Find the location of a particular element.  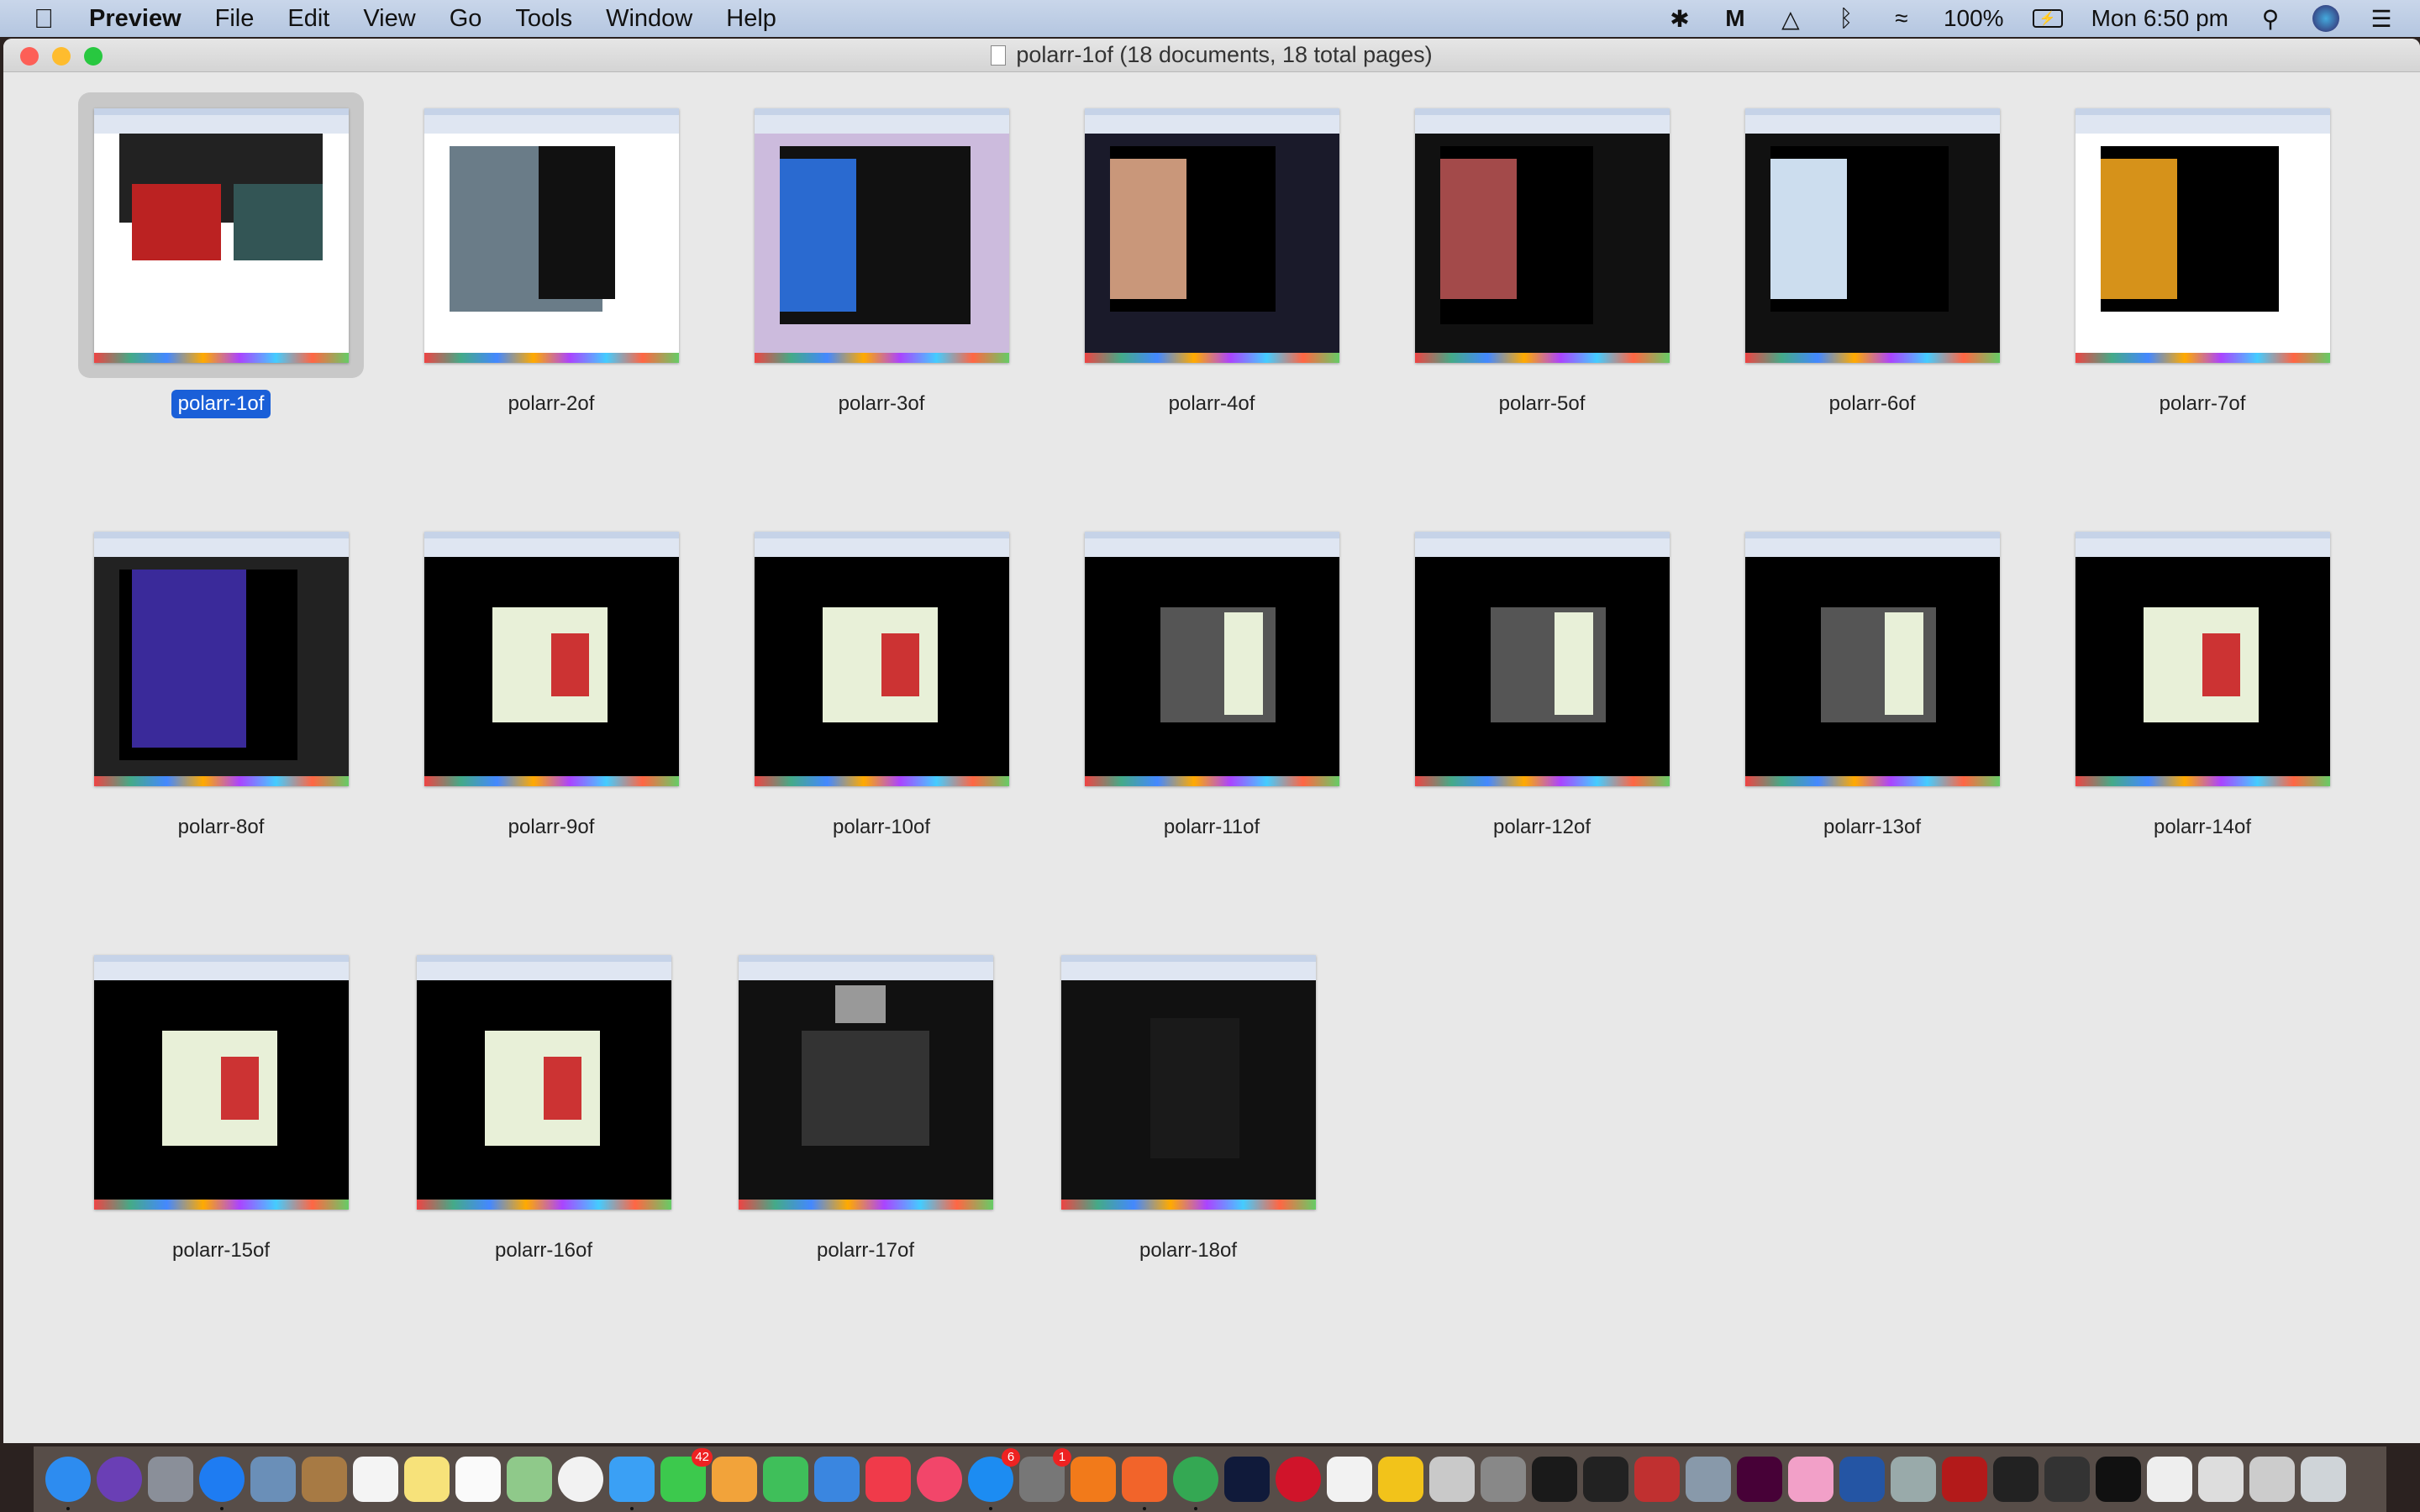

battery-icon: ⚡ is located at coordinates (2047, 18).